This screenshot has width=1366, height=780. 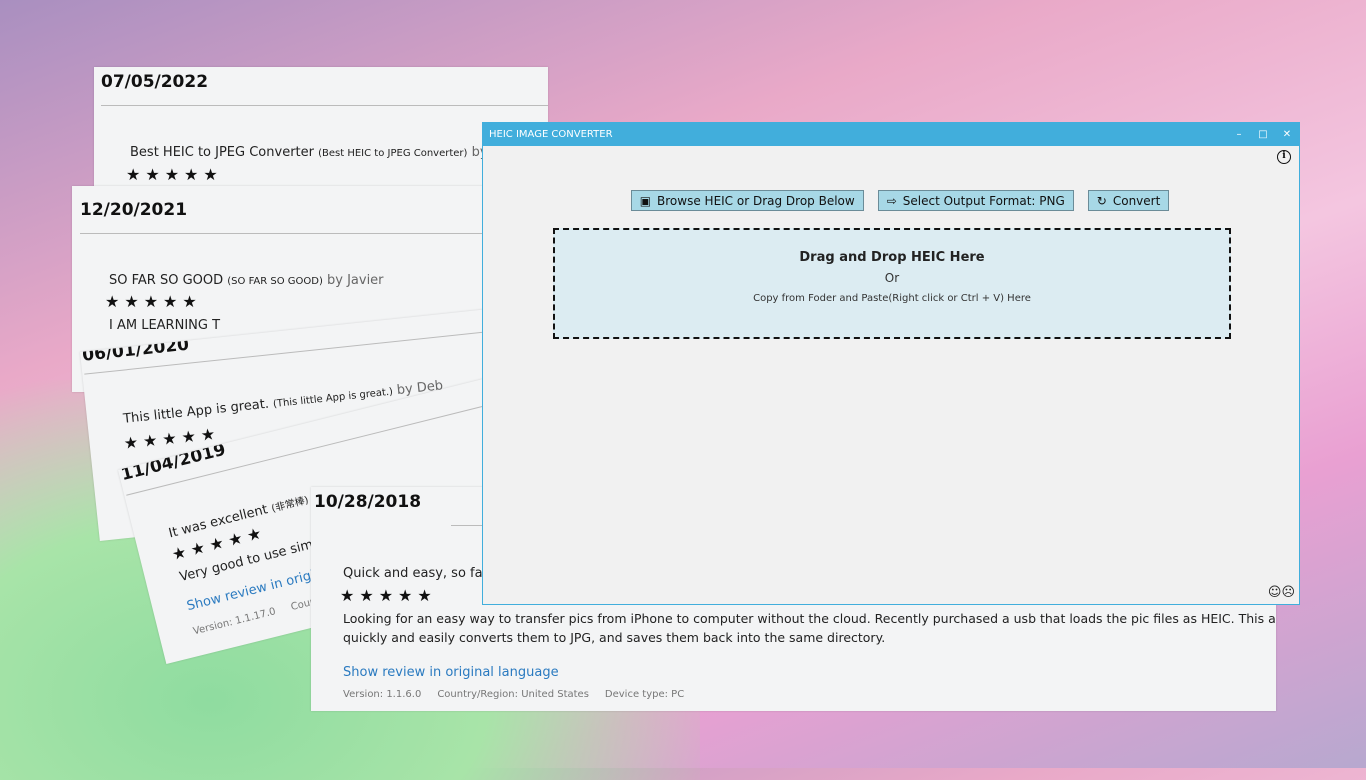 What do you see at coordinates (155, 82) in the screenshot?
I see `review-date: 07/05/2022` at bounding box center [155, 82].